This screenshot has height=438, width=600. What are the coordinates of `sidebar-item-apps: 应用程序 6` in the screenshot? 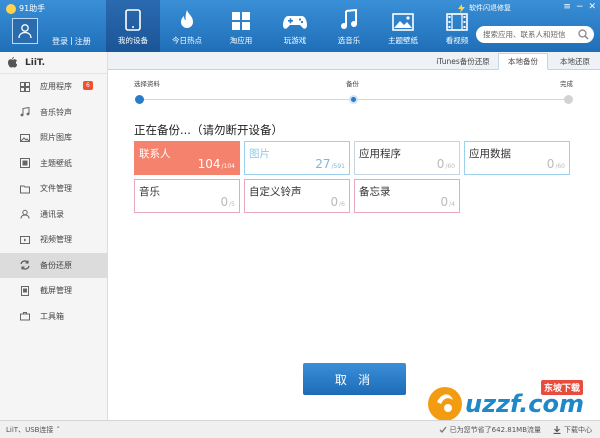 It's located at (53, 87).